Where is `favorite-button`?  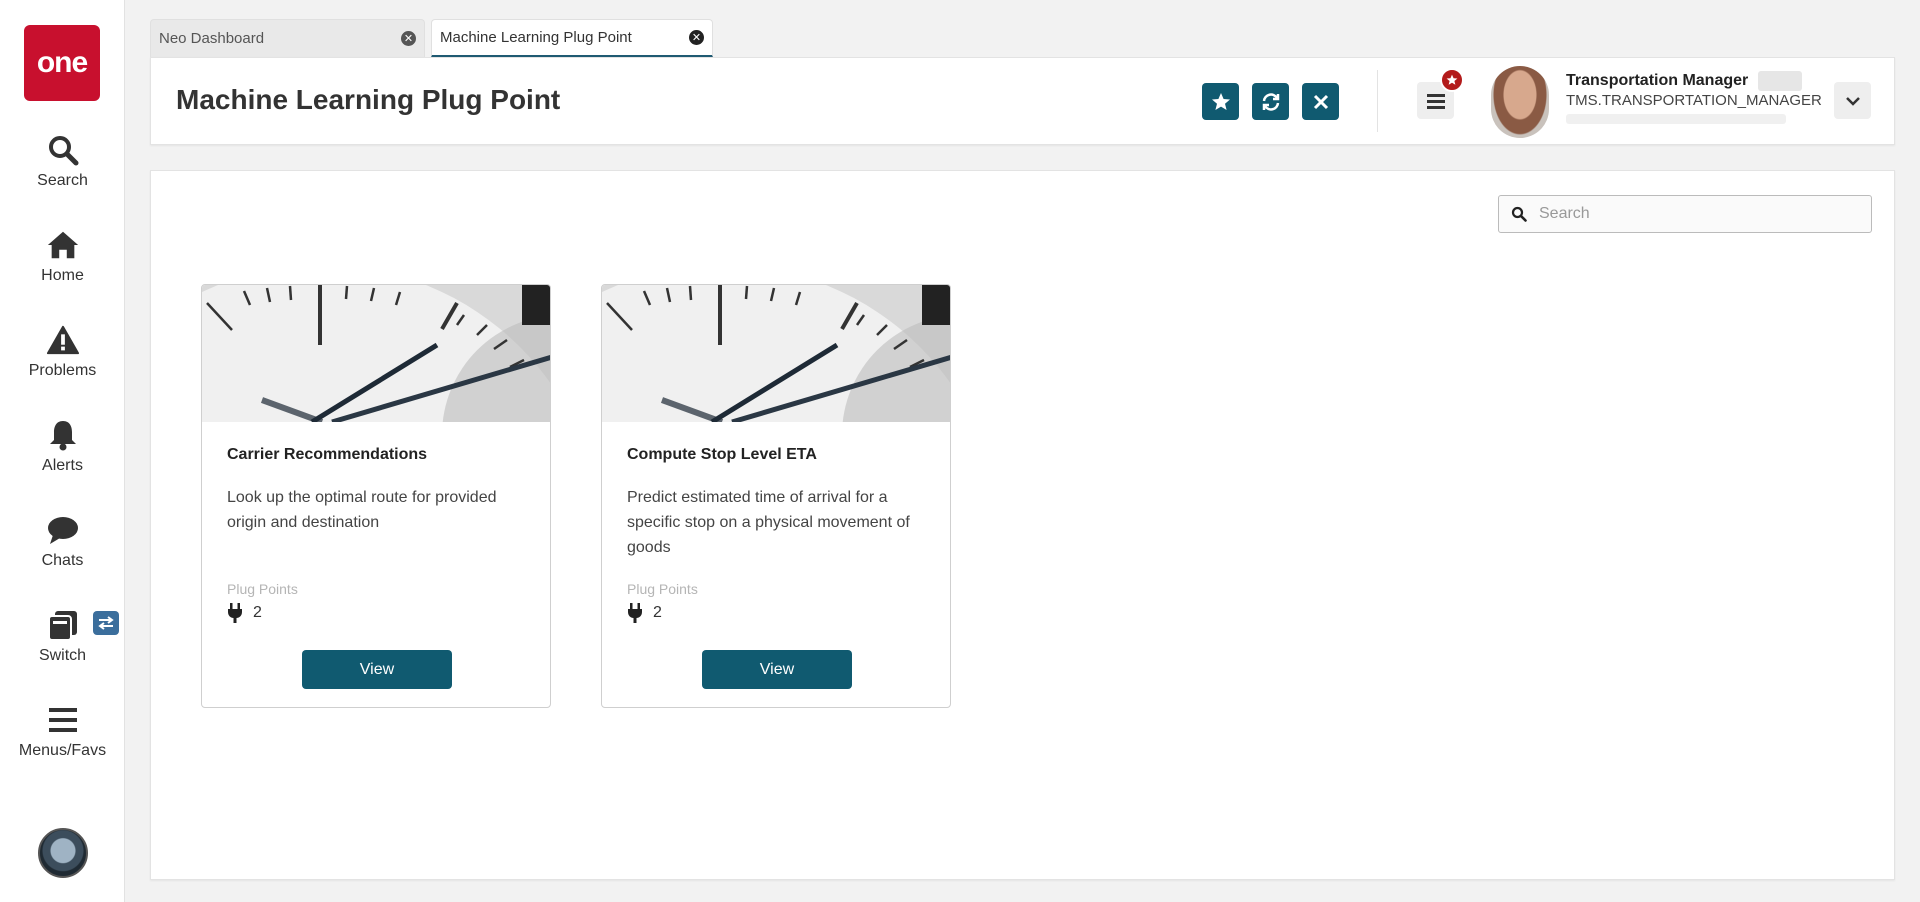 favorite-button is located at coordinates (1220, 101).